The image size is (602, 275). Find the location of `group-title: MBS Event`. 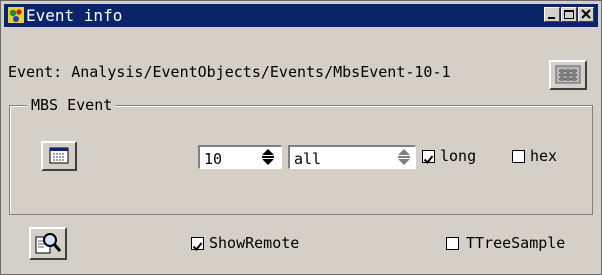

group-title: MBS Event is located at coordinates (72, 105).